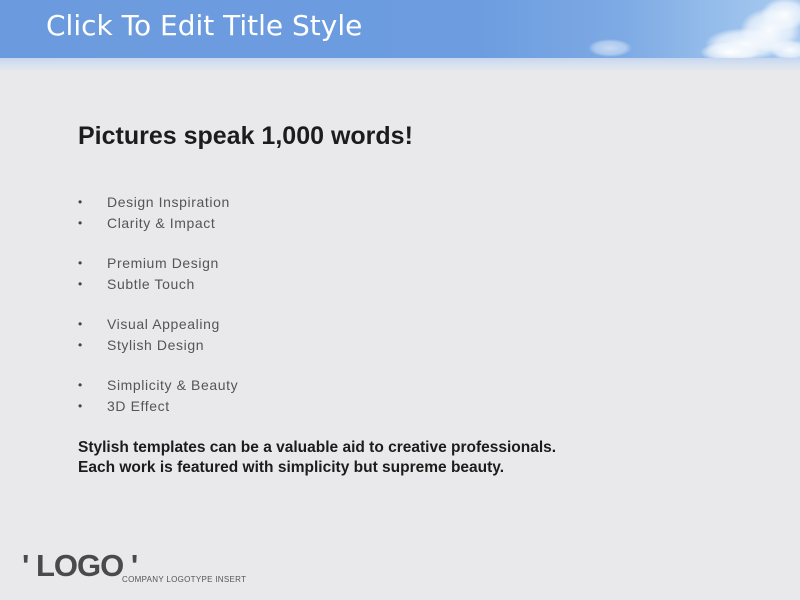 The width and height of the screenshot is (800, 600). I want to click on bullet-item: • Clarity & Impact, so click(158, 223).